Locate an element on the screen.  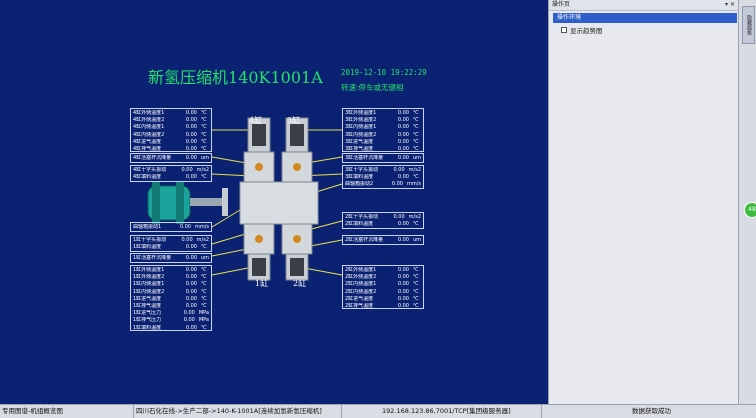
side-panel-header: 操作页 ▾ ✕ is located at coordinates (644, 5).